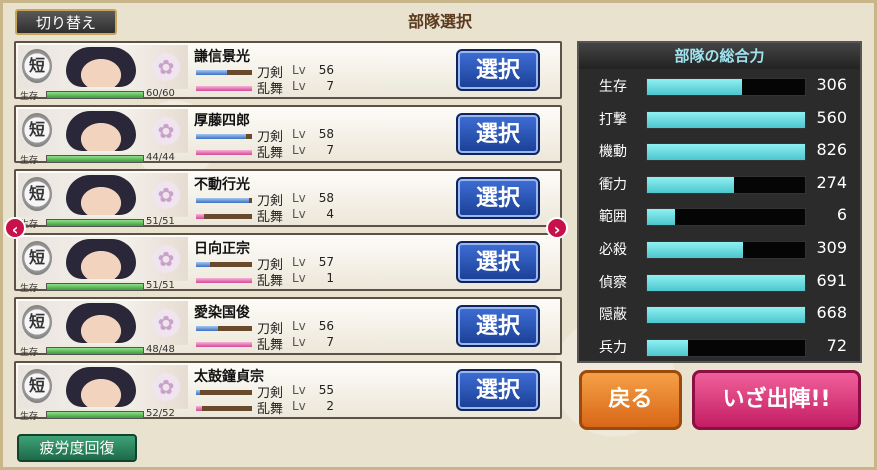 Image resolution: width=877 pixels, height=470 pixels. Describe the element at coordinates (229, 377) in the screenshot. I see `unit-name: 太鼓鐘貞宗` at that location.